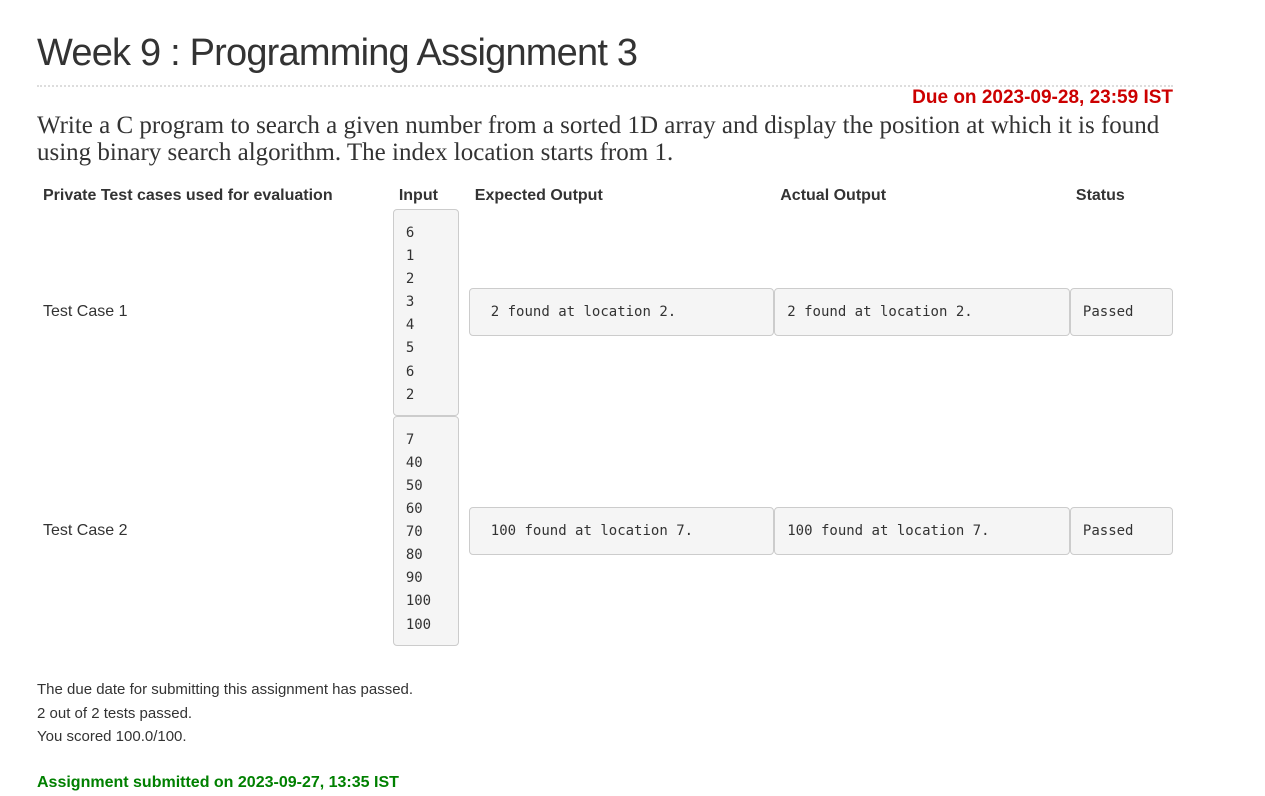 This screenshot has height=796, width=1265. What do you see at coordinates (418, 195) in the screenshot?
I see `header-input: Input` at bounding box center [418, 195].